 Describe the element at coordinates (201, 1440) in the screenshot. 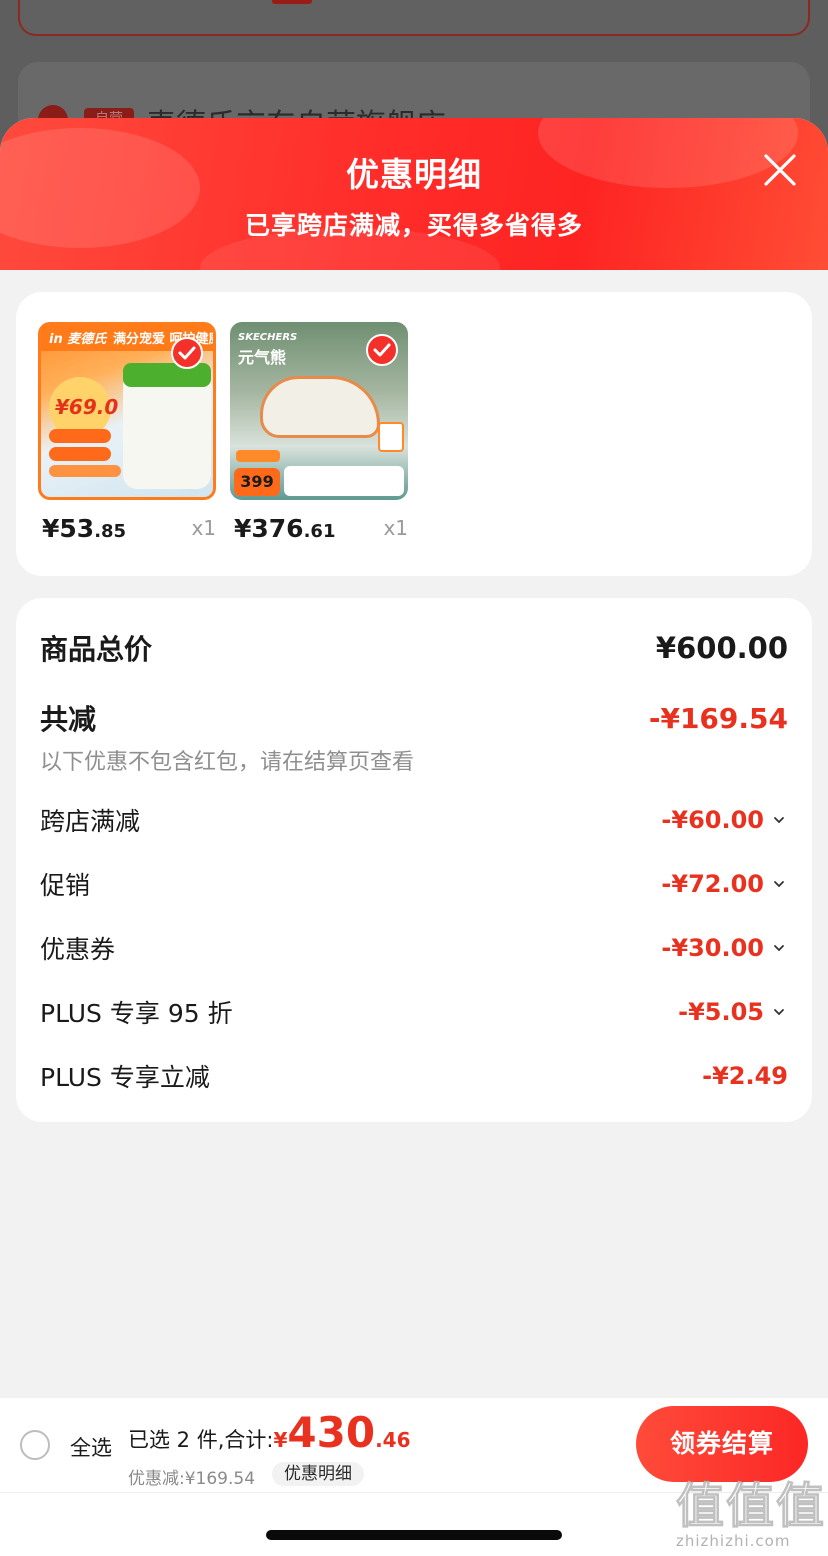

I see `selected-count-text: 已选 2 件,合计:` at that location.